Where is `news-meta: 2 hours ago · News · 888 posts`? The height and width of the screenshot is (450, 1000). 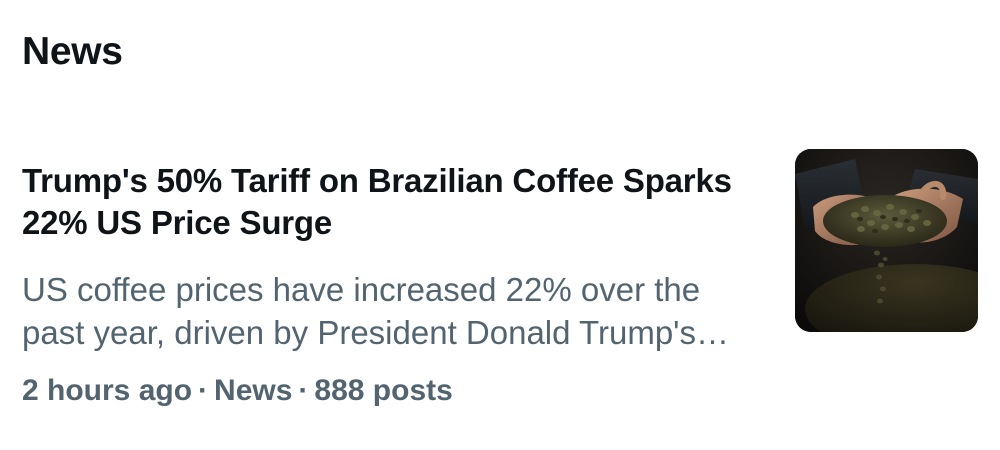
news-meta: 2 hours ago · News · 888 posts is located at coordinates (237, 391).